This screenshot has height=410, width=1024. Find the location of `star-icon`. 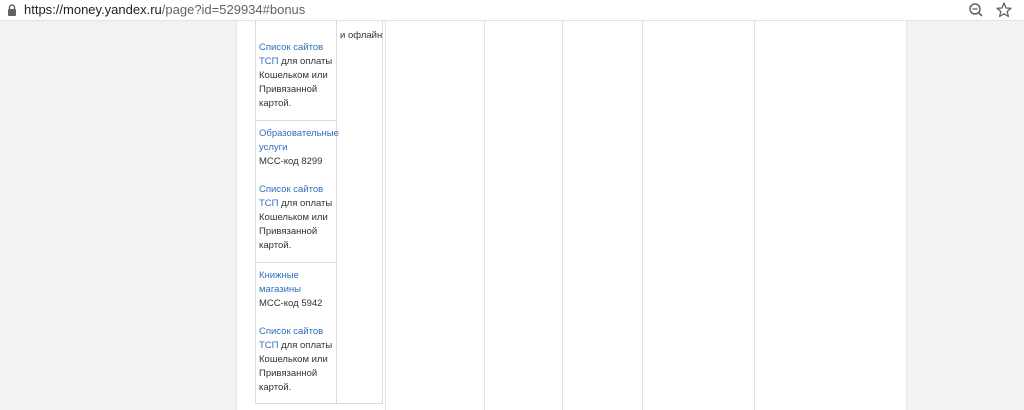

star-icon is located at coordinates (1004, 10).